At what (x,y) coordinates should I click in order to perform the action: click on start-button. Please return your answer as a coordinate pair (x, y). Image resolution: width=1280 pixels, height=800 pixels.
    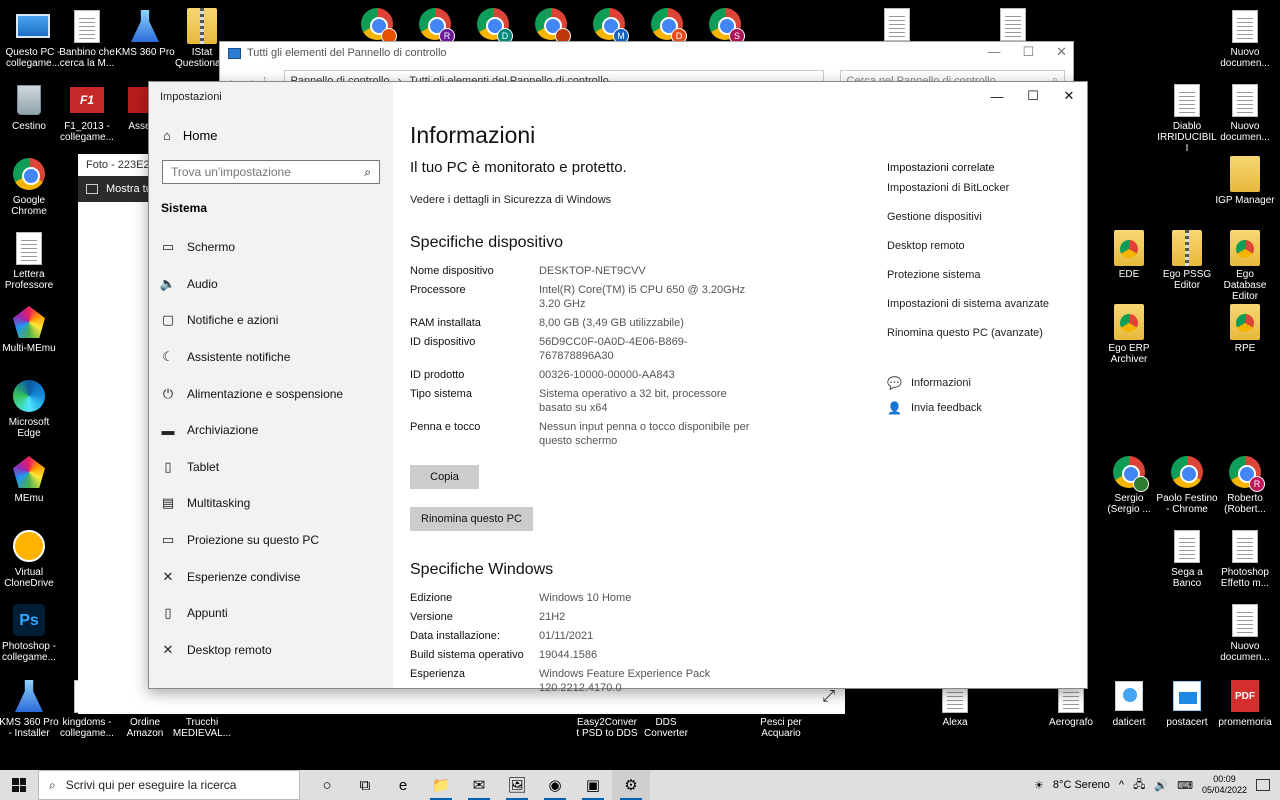
    Looking at the image, I should click on (19, 785).